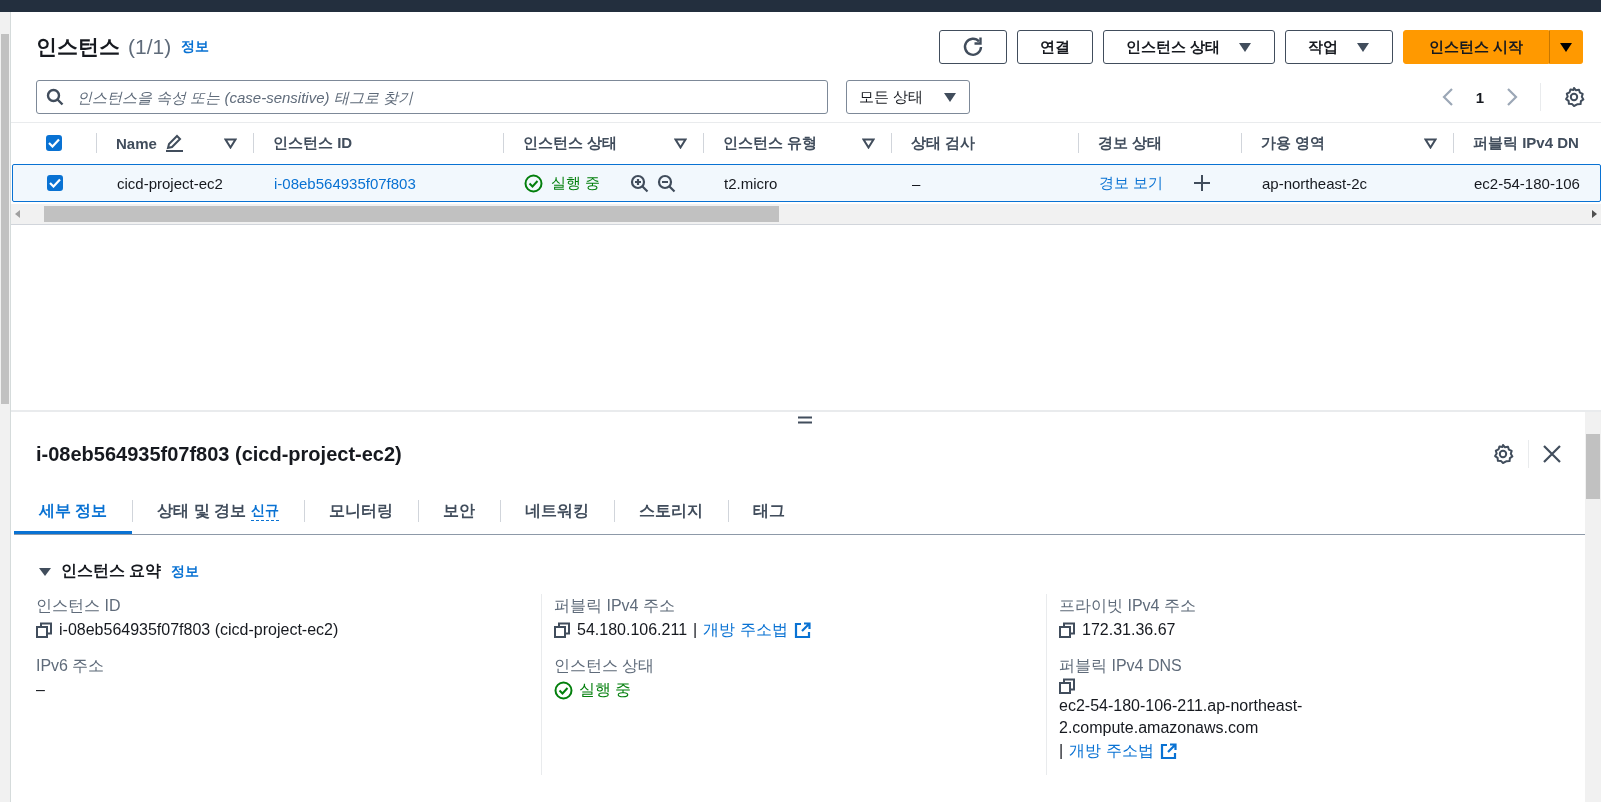  What do you see at coordinates (73, 511) in the screenshot?
I see `tab: 세부 정보` at bounding box center [73, 511].